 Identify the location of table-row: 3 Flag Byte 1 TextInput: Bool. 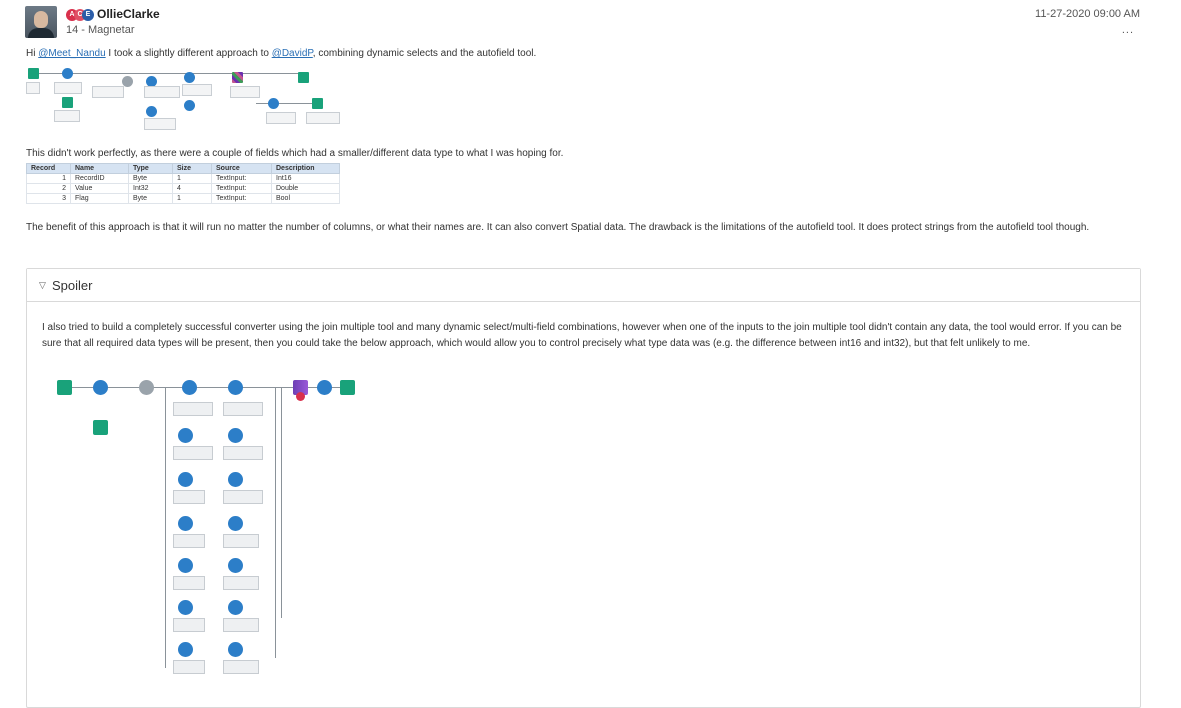
(183, 198).